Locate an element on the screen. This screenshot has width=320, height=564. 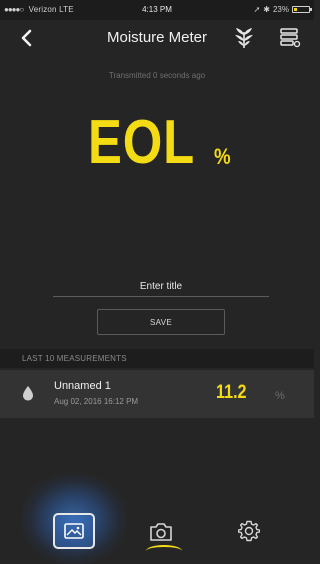
measurement-name: Unnamed 1 is located at coordinates (82, 386).